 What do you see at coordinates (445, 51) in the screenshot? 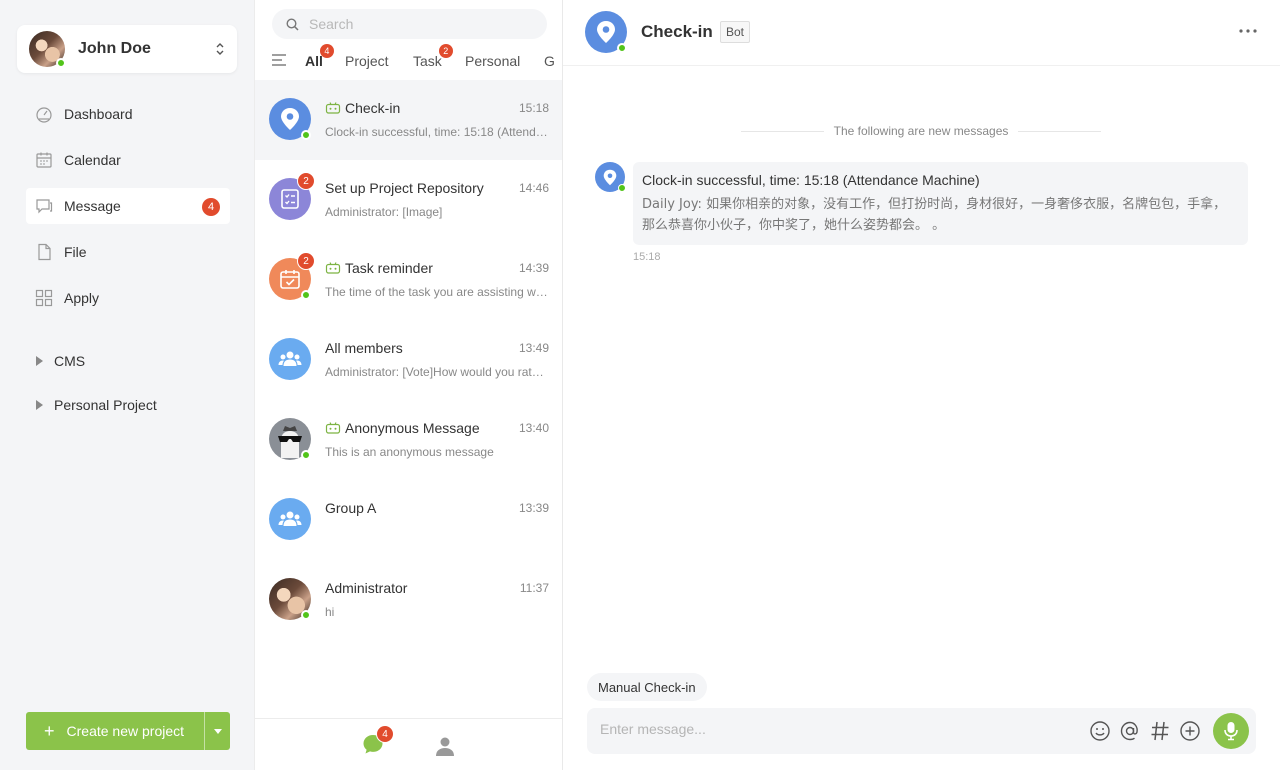
I see `tab-badge: 2` at bounding box center [445, 51].